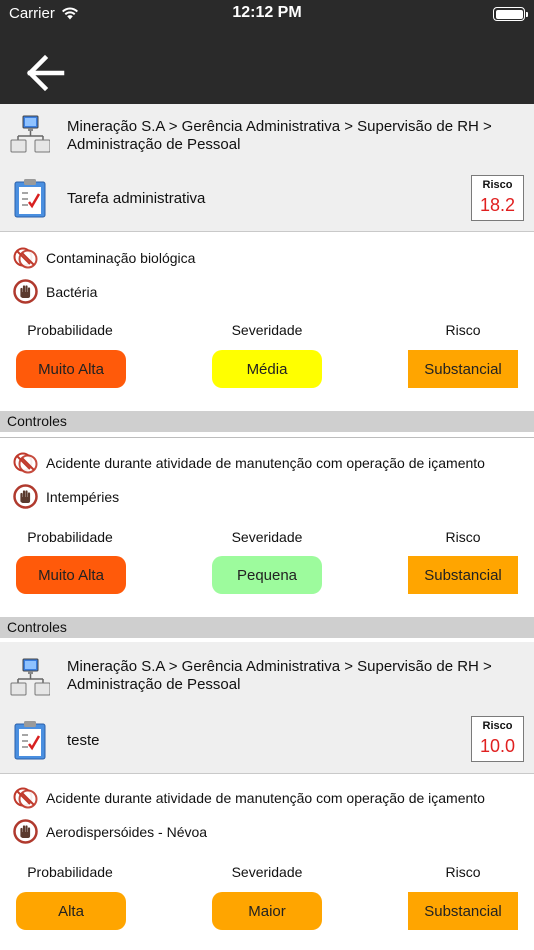  I want to click on hazard-row: Contaminação biológica, so click(104, 257).